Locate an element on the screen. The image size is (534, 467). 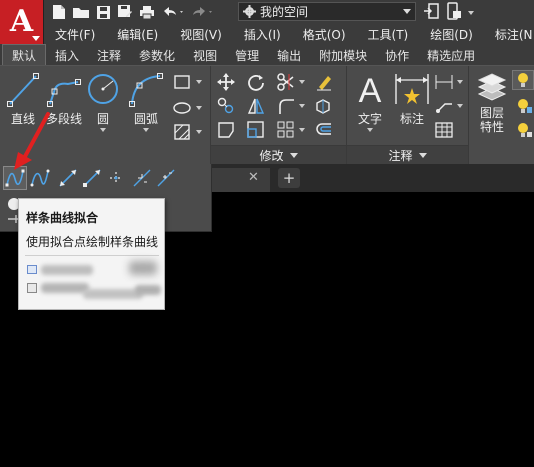
explode-tool is located at coordinates (324, 106).